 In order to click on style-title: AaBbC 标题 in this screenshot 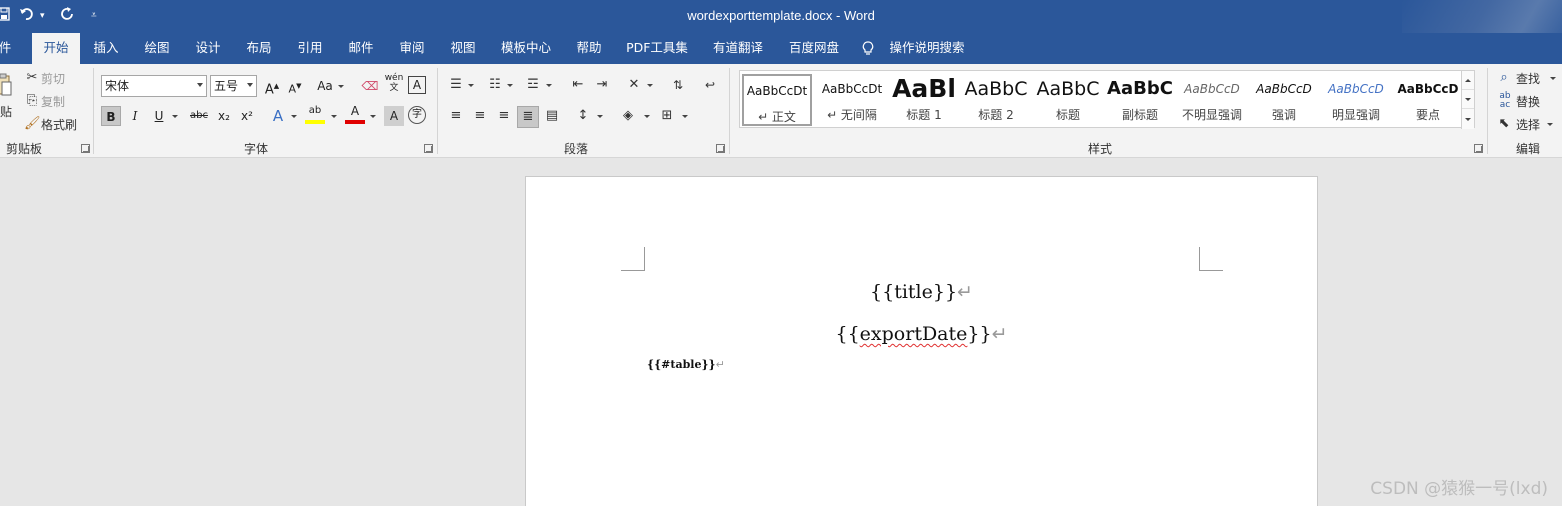, I will do `click(1068, 100)`.